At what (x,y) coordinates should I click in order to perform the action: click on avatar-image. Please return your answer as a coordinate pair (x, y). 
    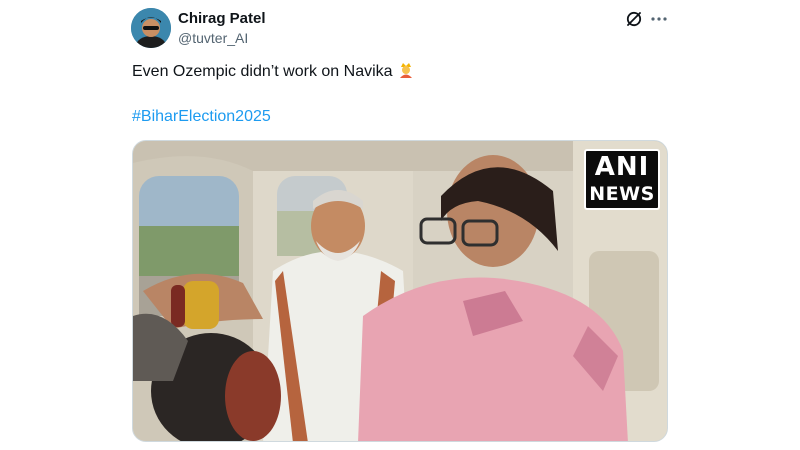
    Looking at the image, I should click on (151, 28).